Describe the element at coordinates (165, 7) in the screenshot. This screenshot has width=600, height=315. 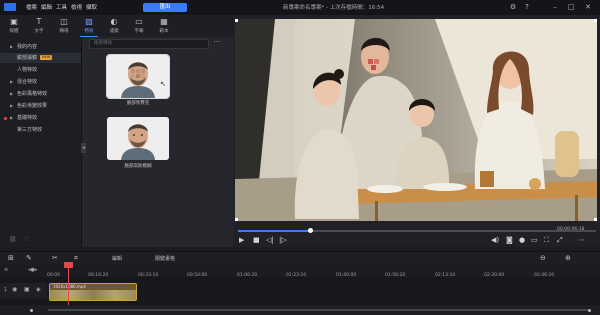
I see `export-button: 匯出` at that location.